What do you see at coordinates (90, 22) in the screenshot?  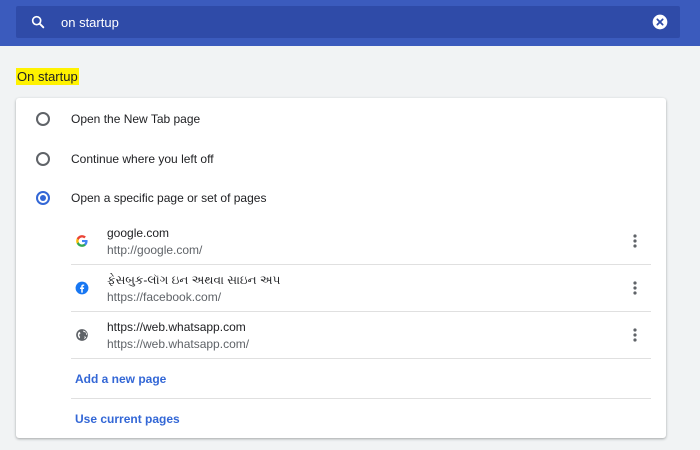 I see `search-input: on startup` at bounding box center [90, 22].